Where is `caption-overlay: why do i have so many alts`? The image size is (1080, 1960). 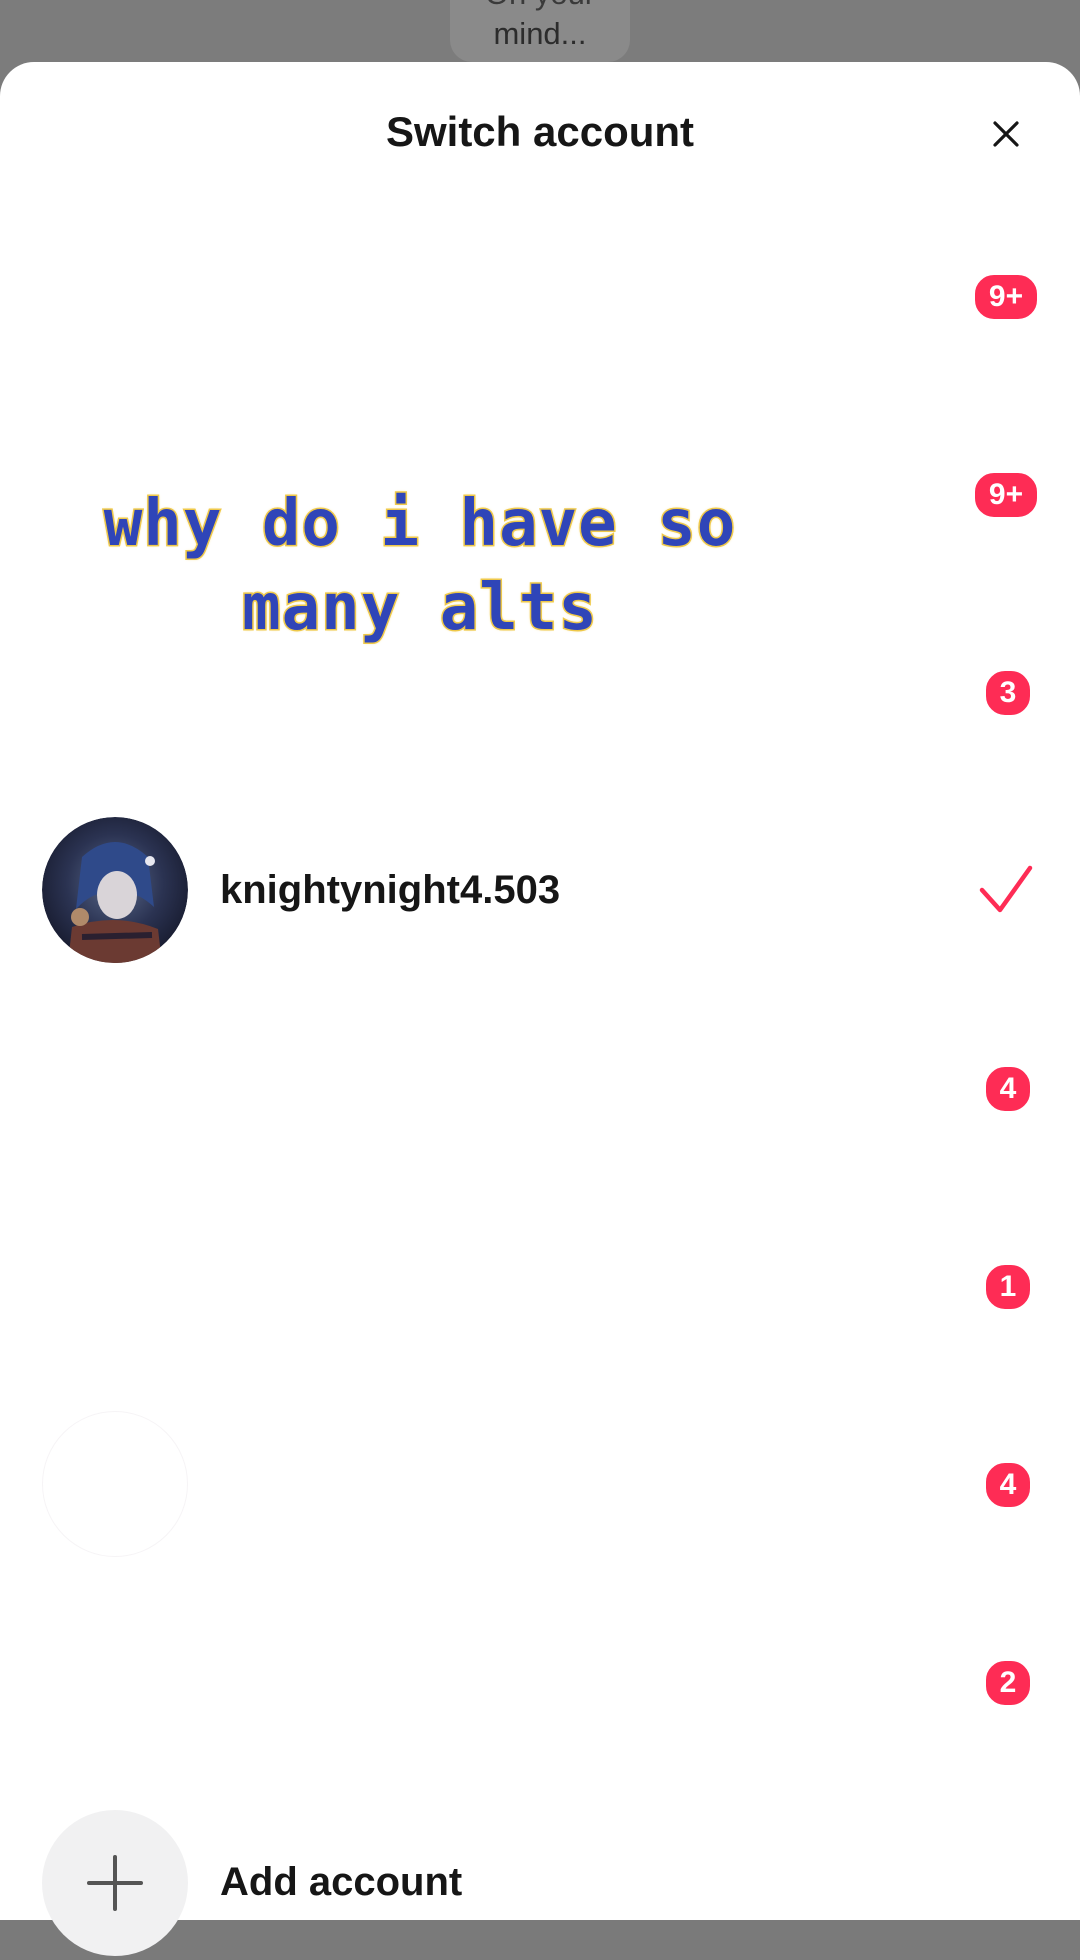 caption-overlay: why do i have so many alts is located at coordinates (419, 566).